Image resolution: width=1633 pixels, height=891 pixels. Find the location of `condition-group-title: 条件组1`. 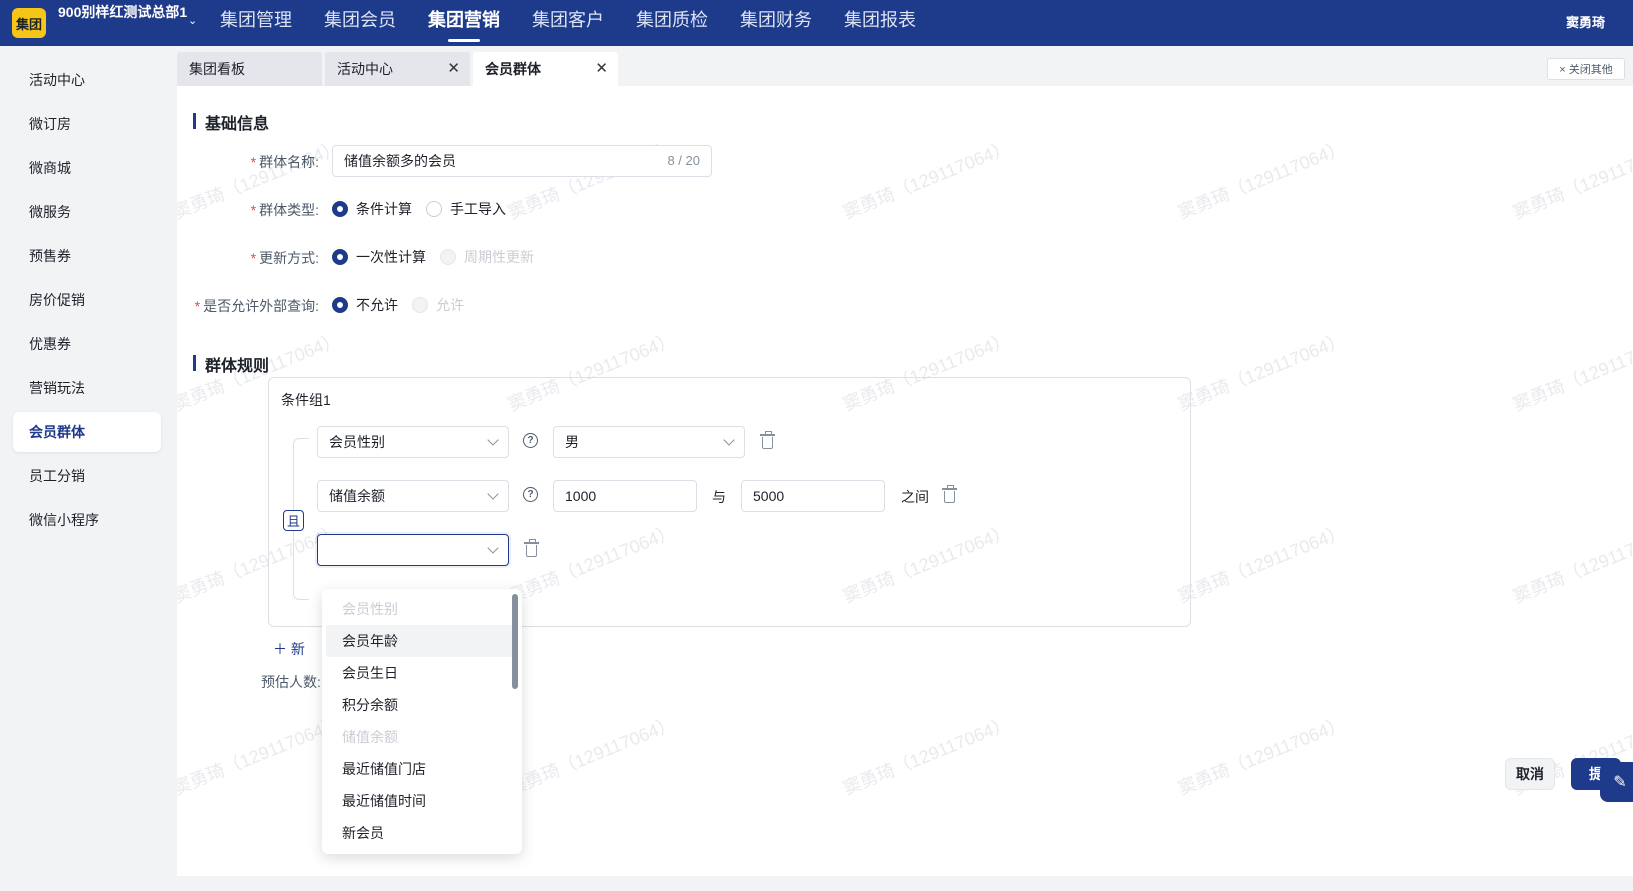

condition-group-title: 条件组1 is located at coordinates (306, 400).